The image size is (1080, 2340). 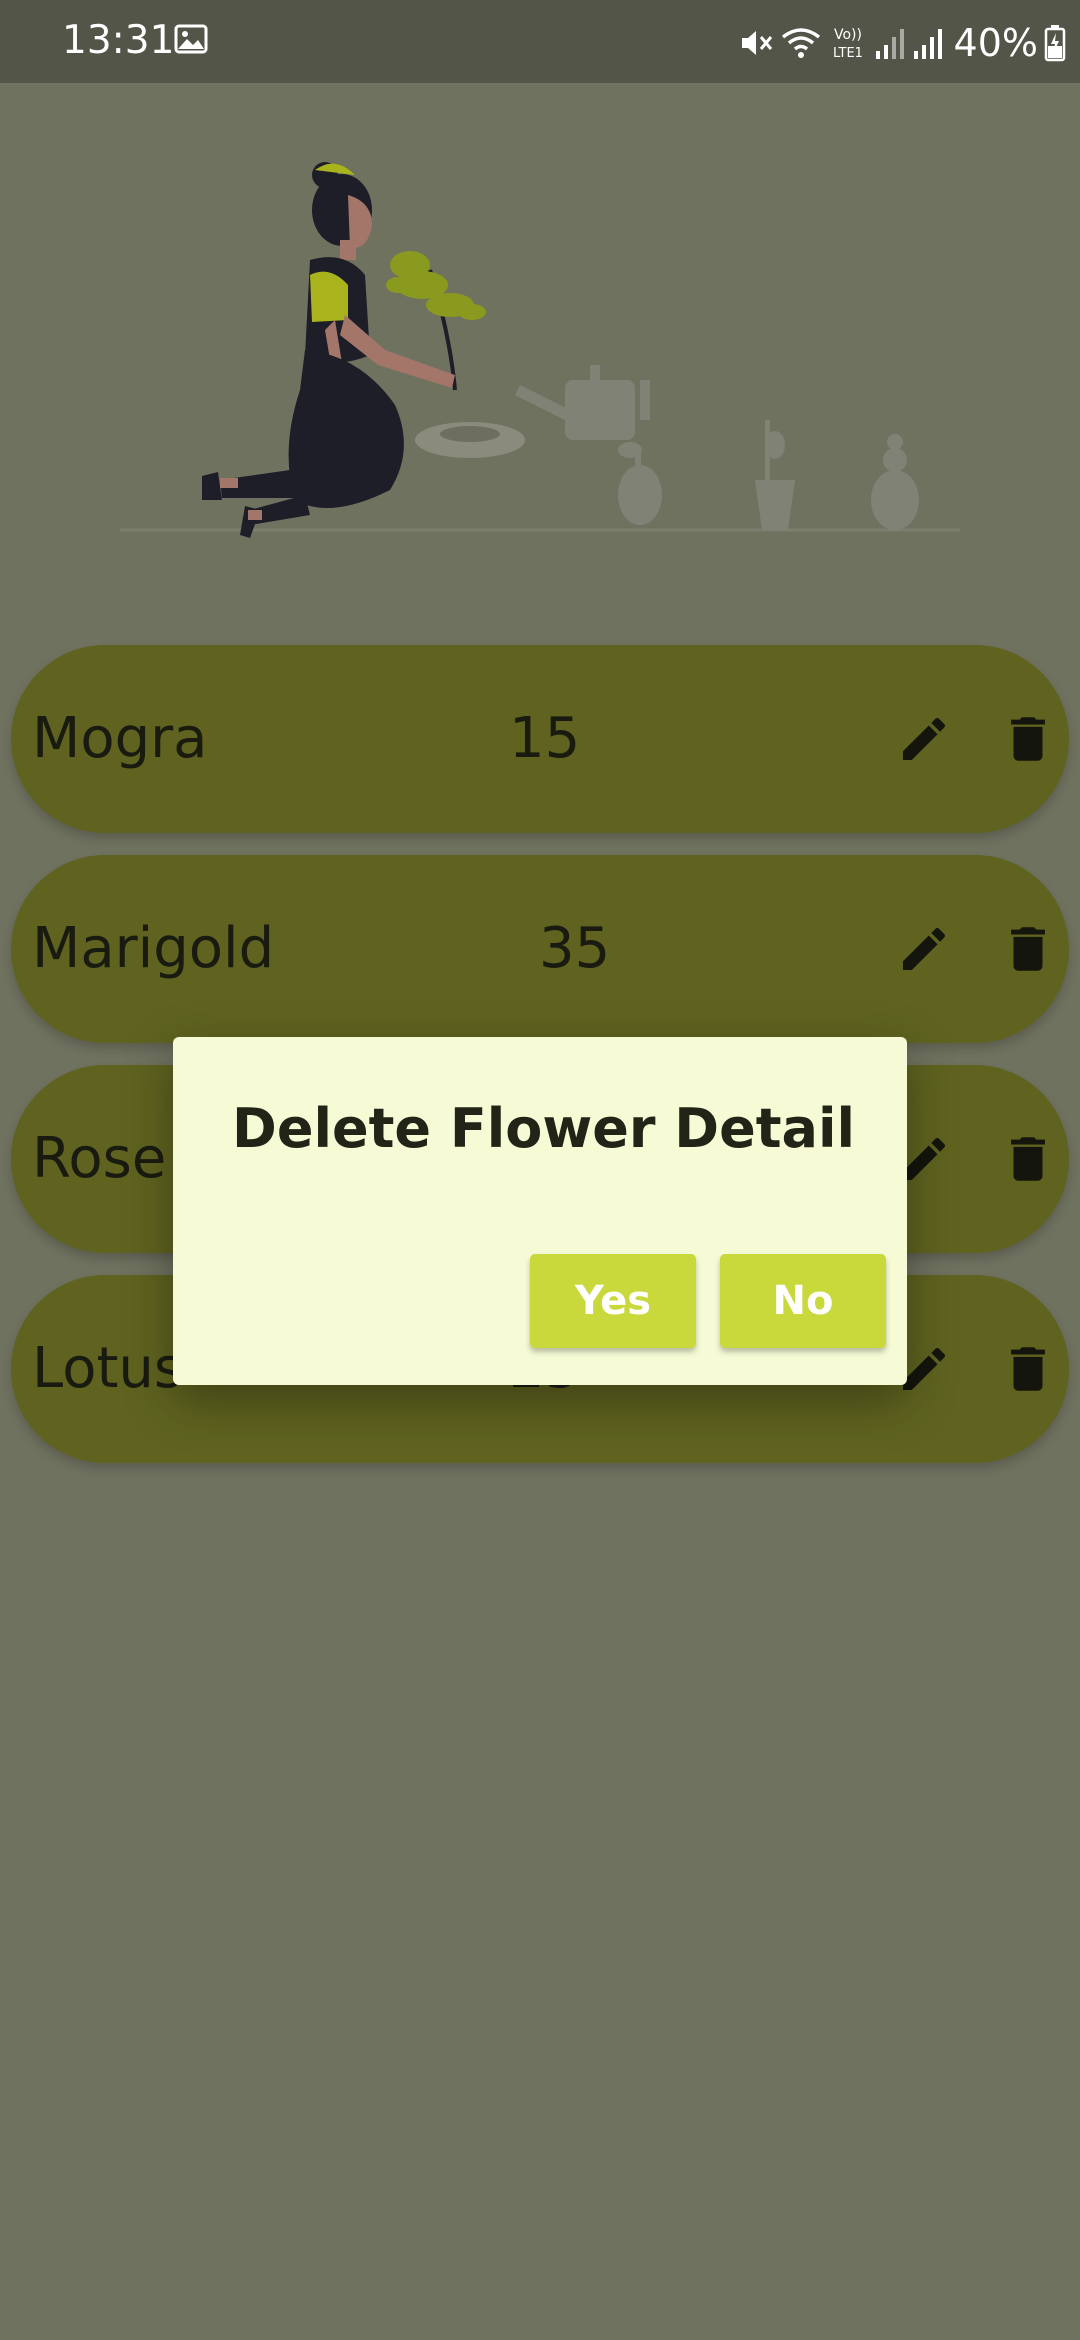 I want to click on flower-name: Marigold, so click(x=153, y=948).